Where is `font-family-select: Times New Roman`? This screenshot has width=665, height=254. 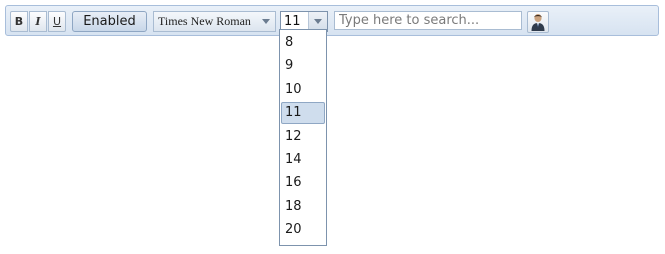 font-family-select: Times New Roman is located at coordinates (214, 21).